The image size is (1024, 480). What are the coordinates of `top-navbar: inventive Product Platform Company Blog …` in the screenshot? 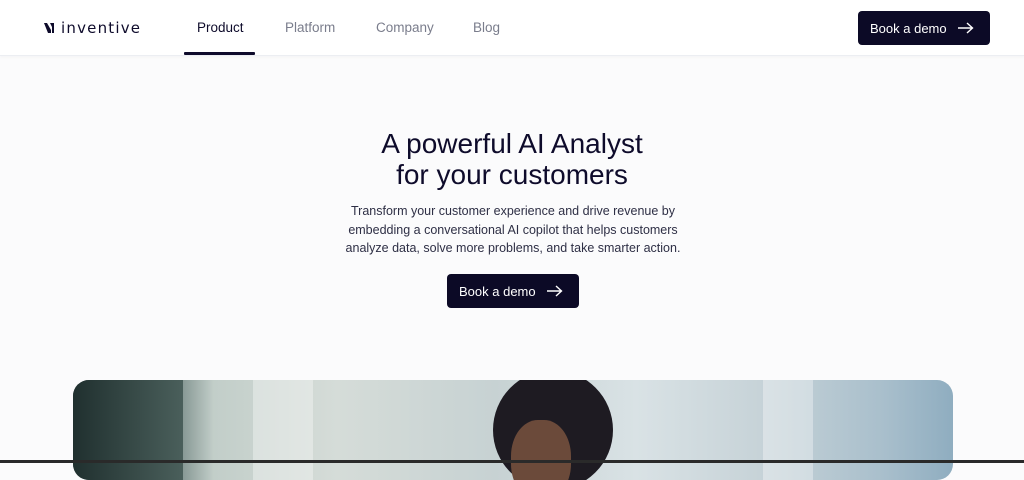 It's located at (512, 28).